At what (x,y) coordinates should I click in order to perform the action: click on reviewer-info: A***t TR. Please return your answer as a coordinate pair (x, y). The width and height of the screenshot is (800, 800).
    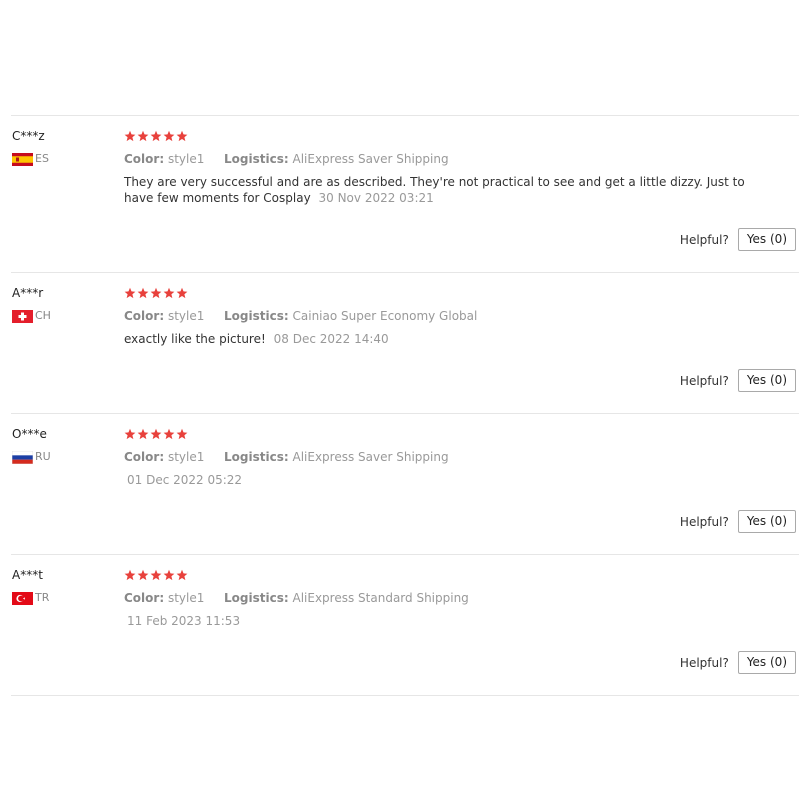
    Looking at the image, I should click on (62, 586).